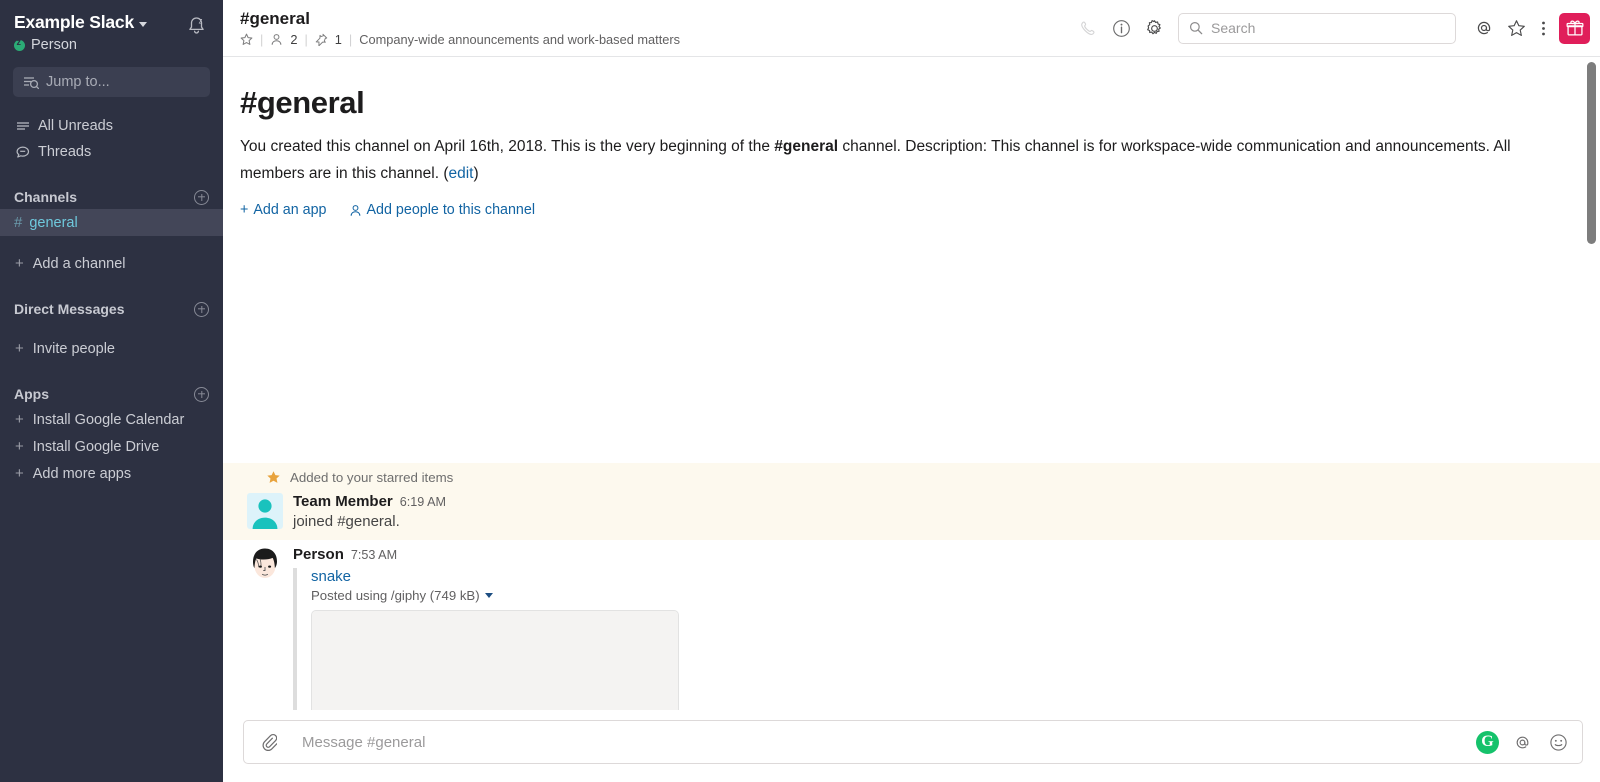 The width and height of the screenshot is (1600, 782). Describe the element at coordinates (343, 501) in the screenshot. I see `message-author: Team Member` at that location.